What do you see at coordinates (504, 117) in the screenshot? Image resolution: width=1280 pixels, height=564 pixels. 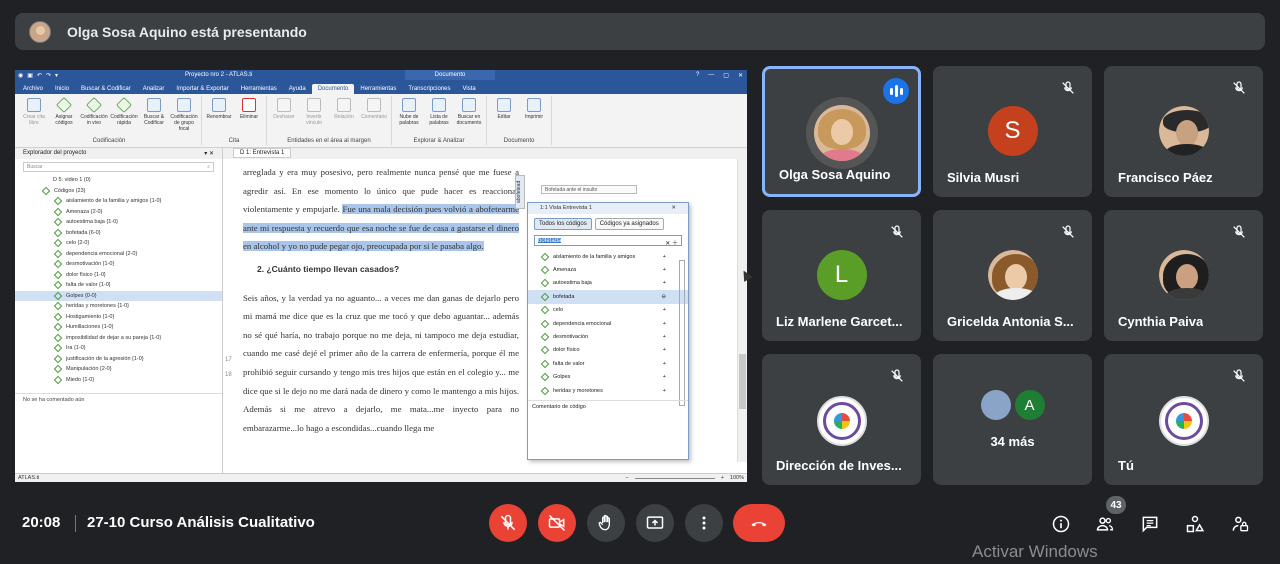 I see `ribbon-button: Editar` at bounding box center [504, 117].